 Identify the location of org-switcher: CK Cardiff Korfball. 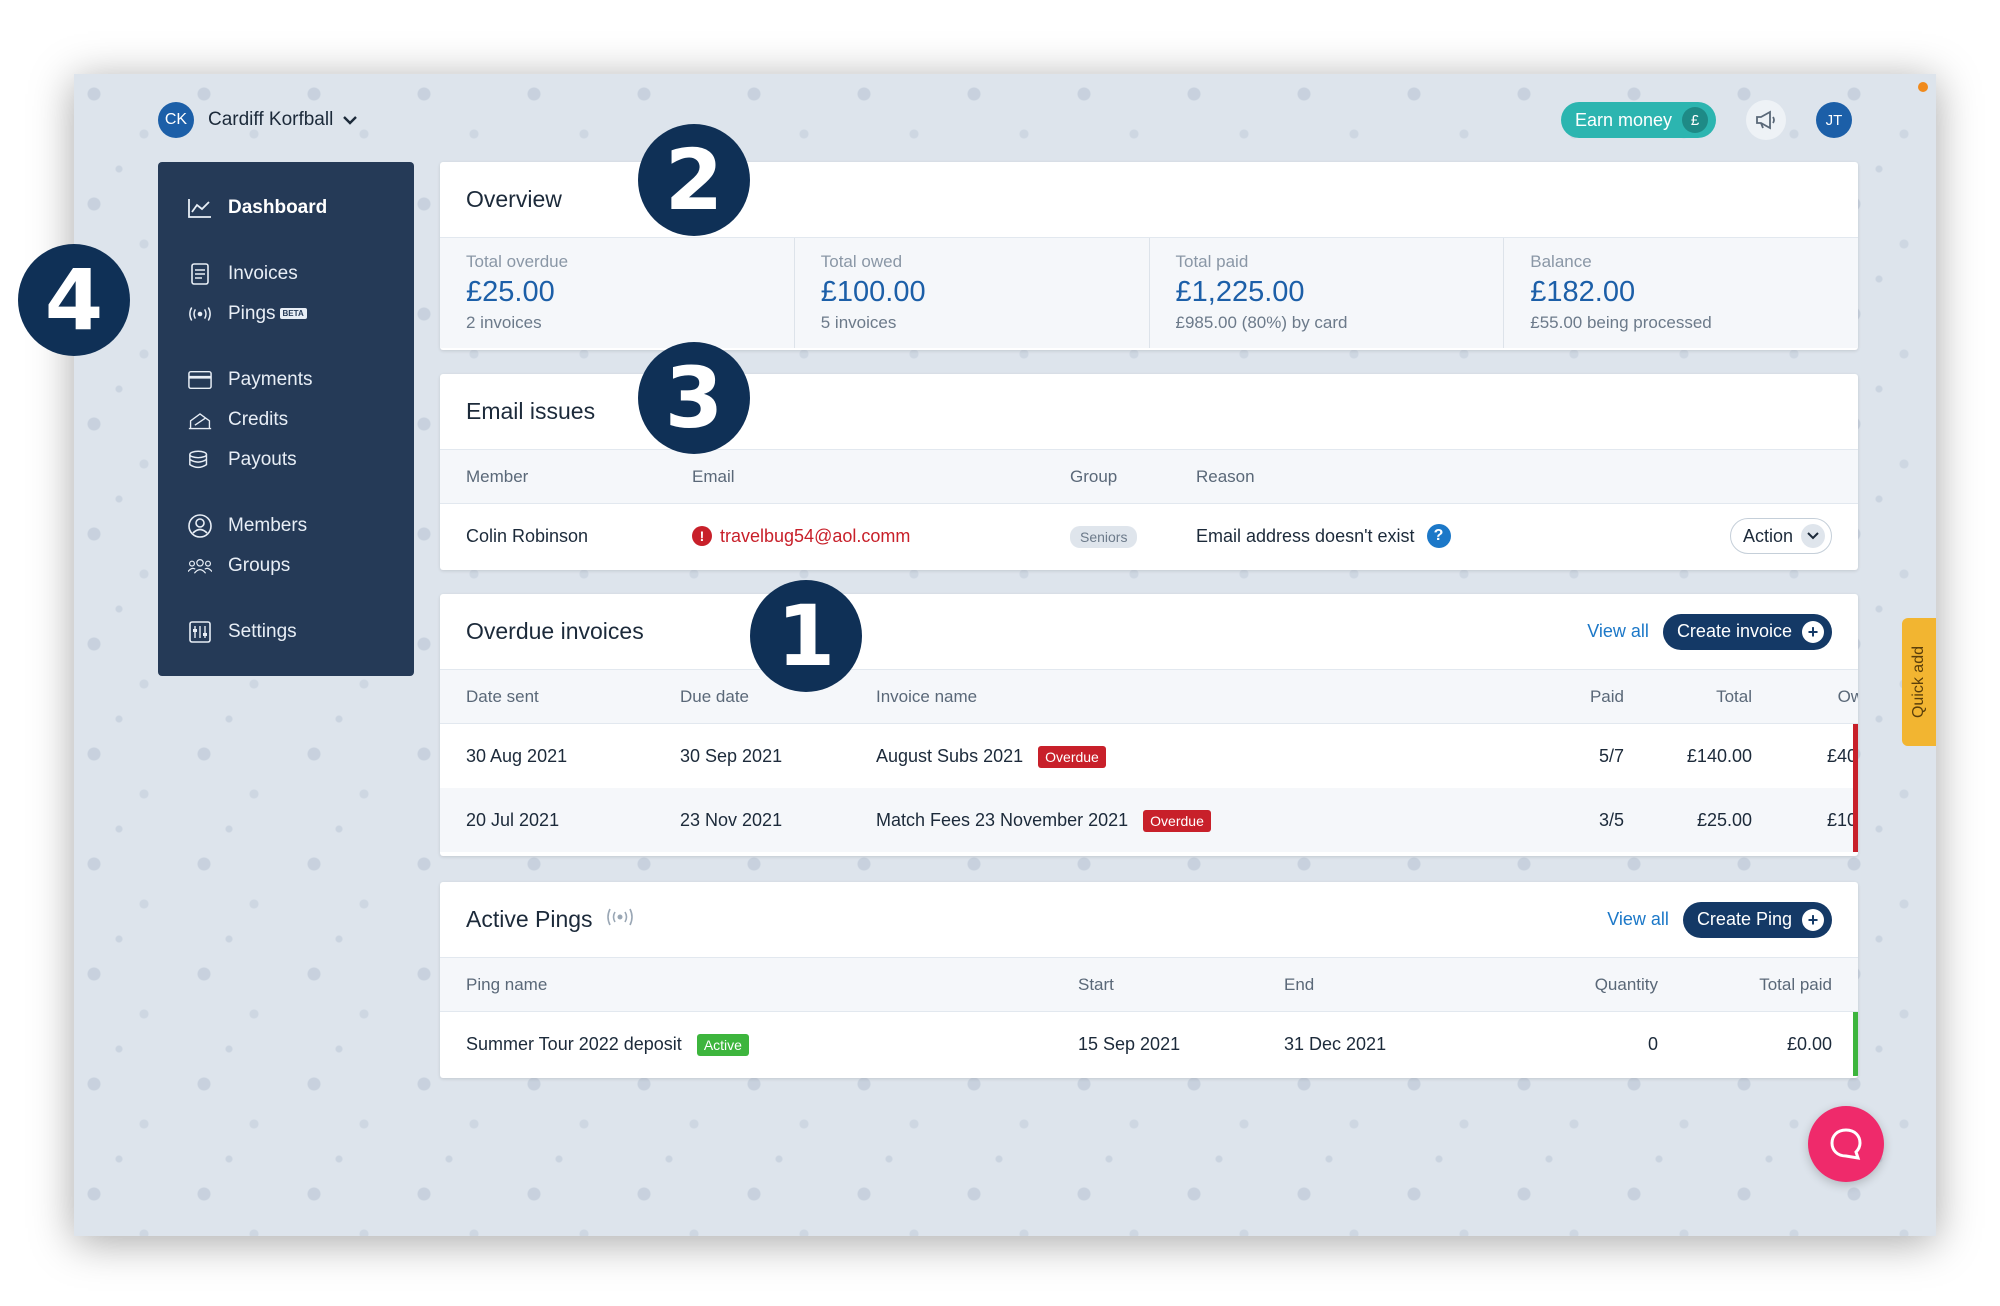
(258, 120).